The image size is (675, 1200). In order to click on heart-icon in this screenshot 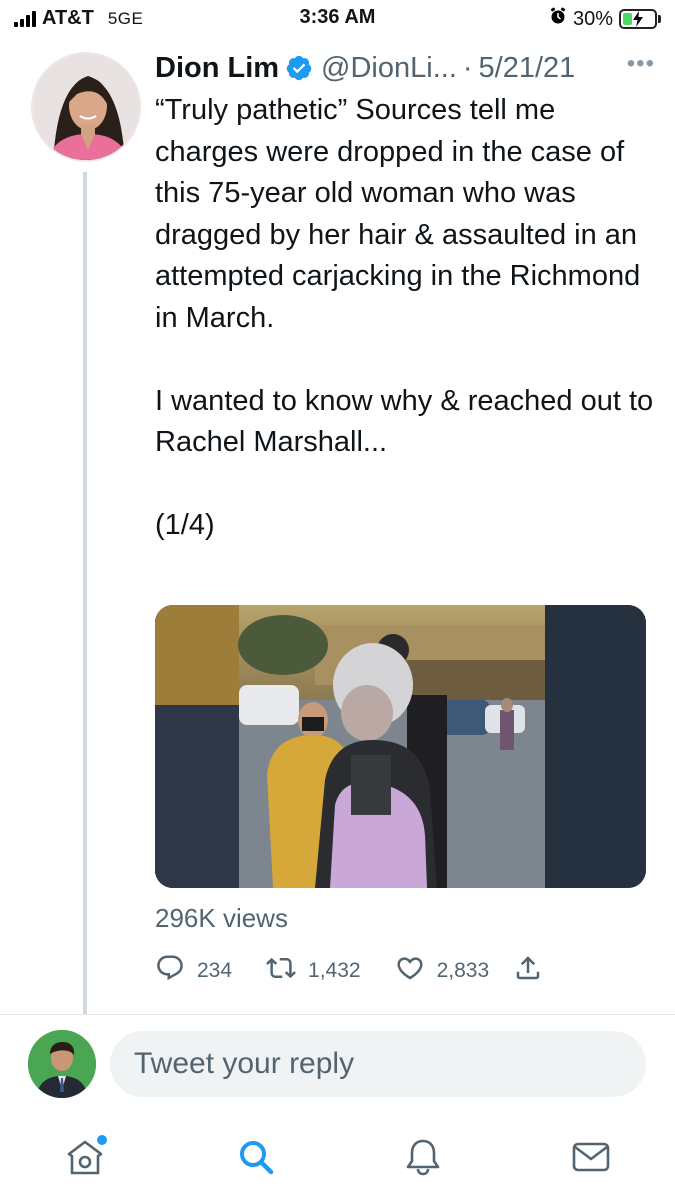, I will do `click(410, 971)`.